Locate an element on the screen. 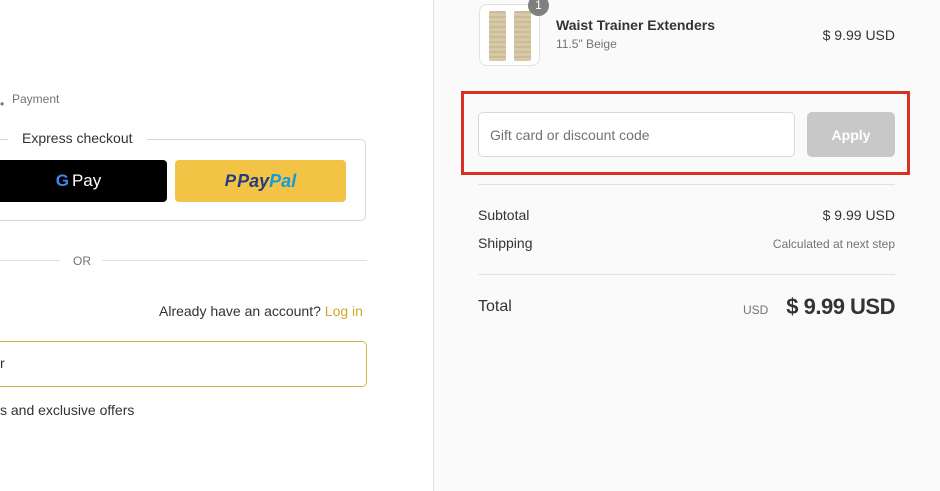  apply-discount-button: Apply is located at coordinates (851, 134).